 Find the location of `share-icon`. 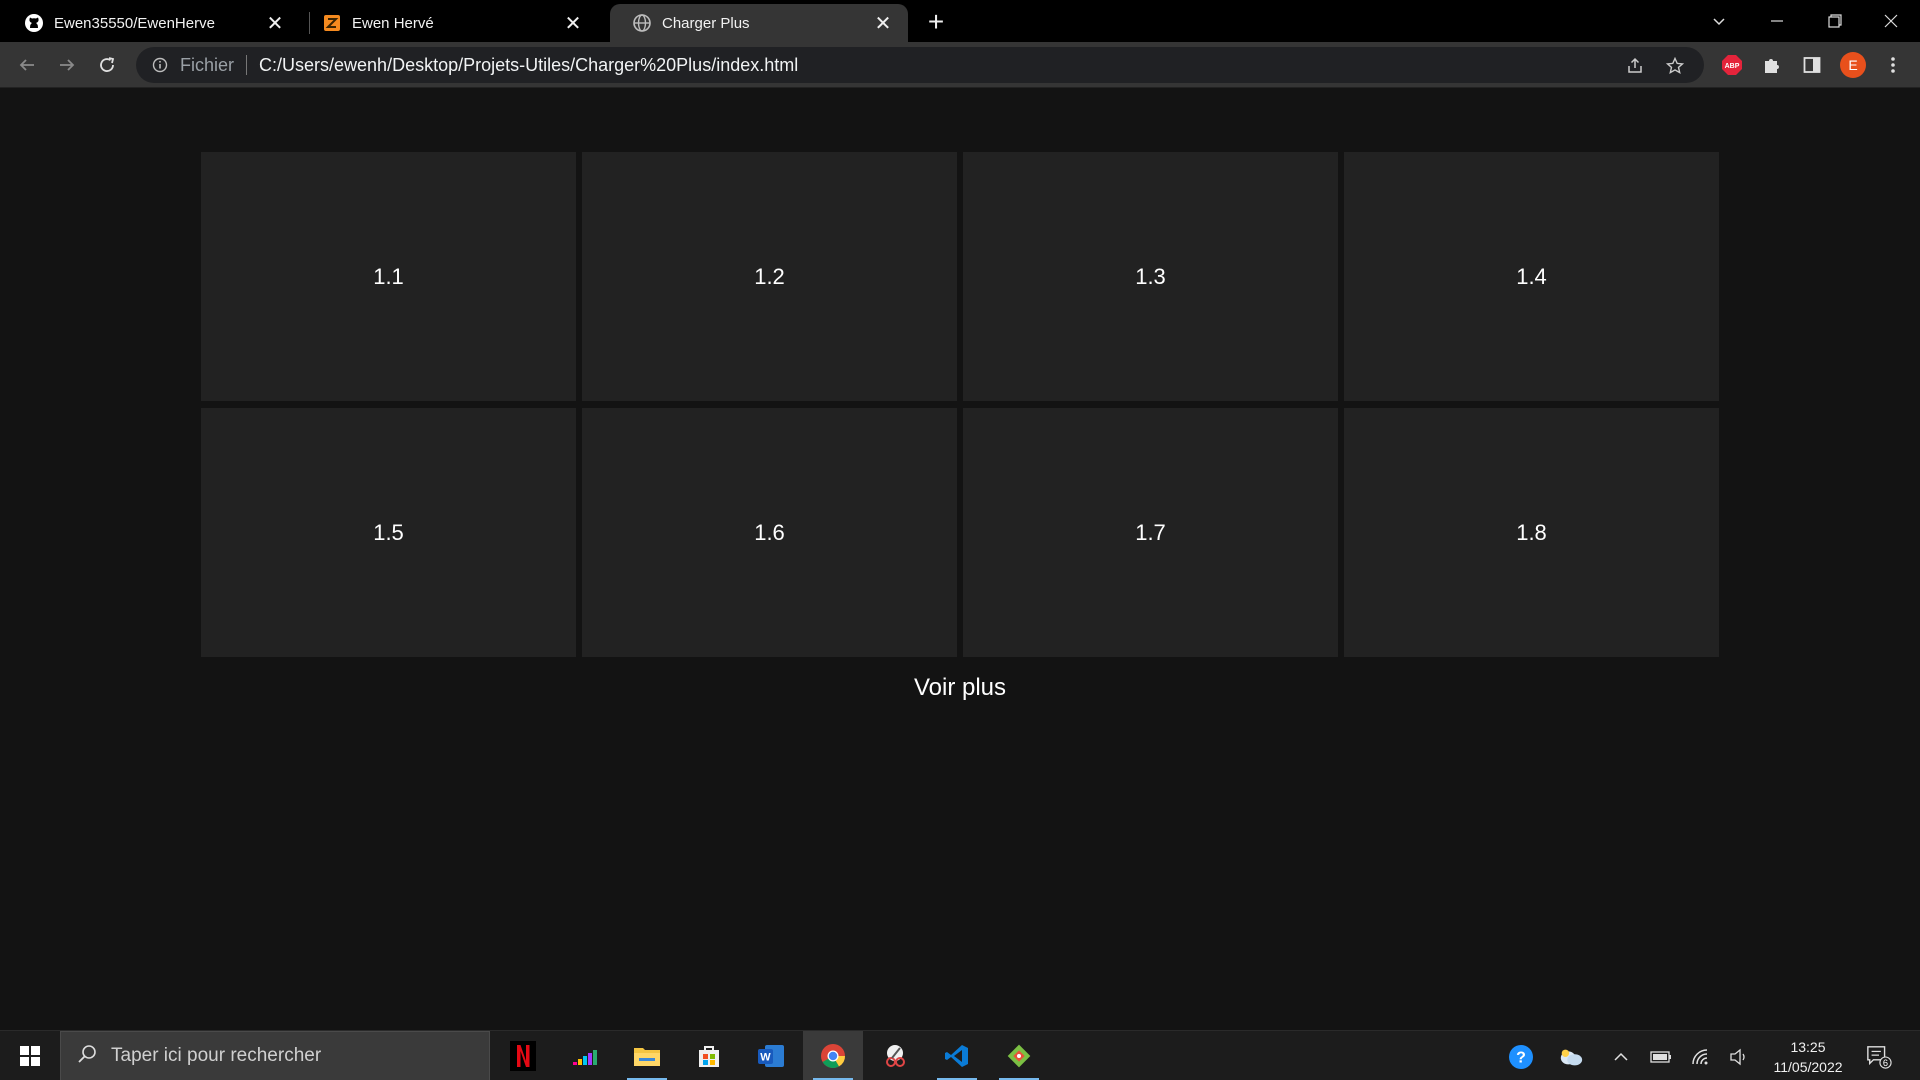

share-icon is located at coordinates (1635, 66).